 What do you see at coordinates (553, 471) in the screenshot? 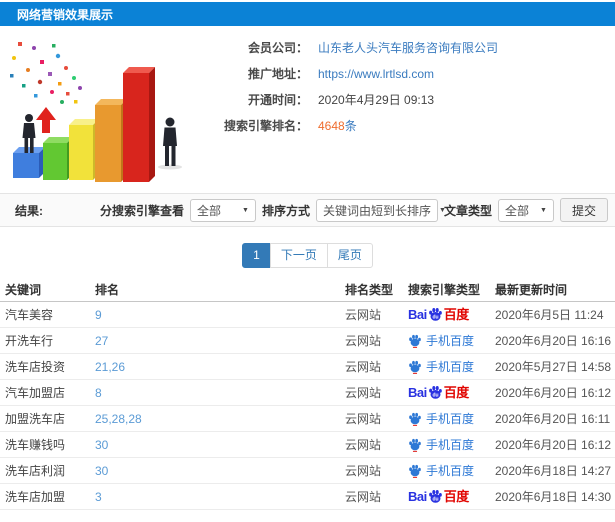
I see `updated-cell: 2020年6月18日 14:27` at bounding box center [553, 471].